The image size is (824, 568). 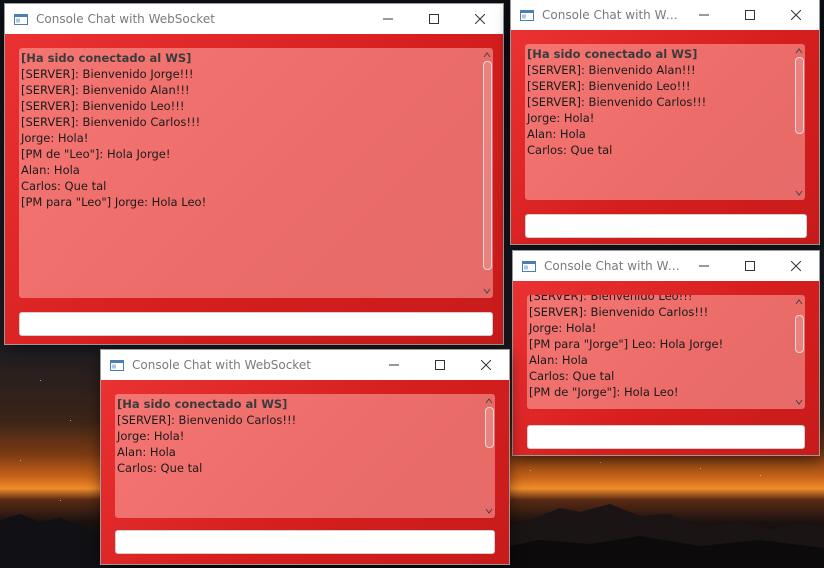 What do you see at coordinates (55, 541) in the screenshot?
I see `mountain-silhouette-left` at bounding box center [55, 541].